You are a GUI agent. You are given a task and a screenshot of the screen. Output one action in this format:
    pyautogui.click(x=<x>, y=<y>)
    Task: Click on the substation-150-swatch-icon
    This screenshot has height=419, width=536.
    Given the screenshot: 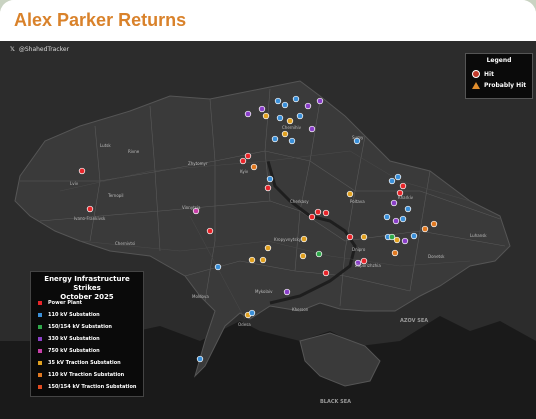 What is the action you would take?
    pyautogui.click(x=40, y=327)
    